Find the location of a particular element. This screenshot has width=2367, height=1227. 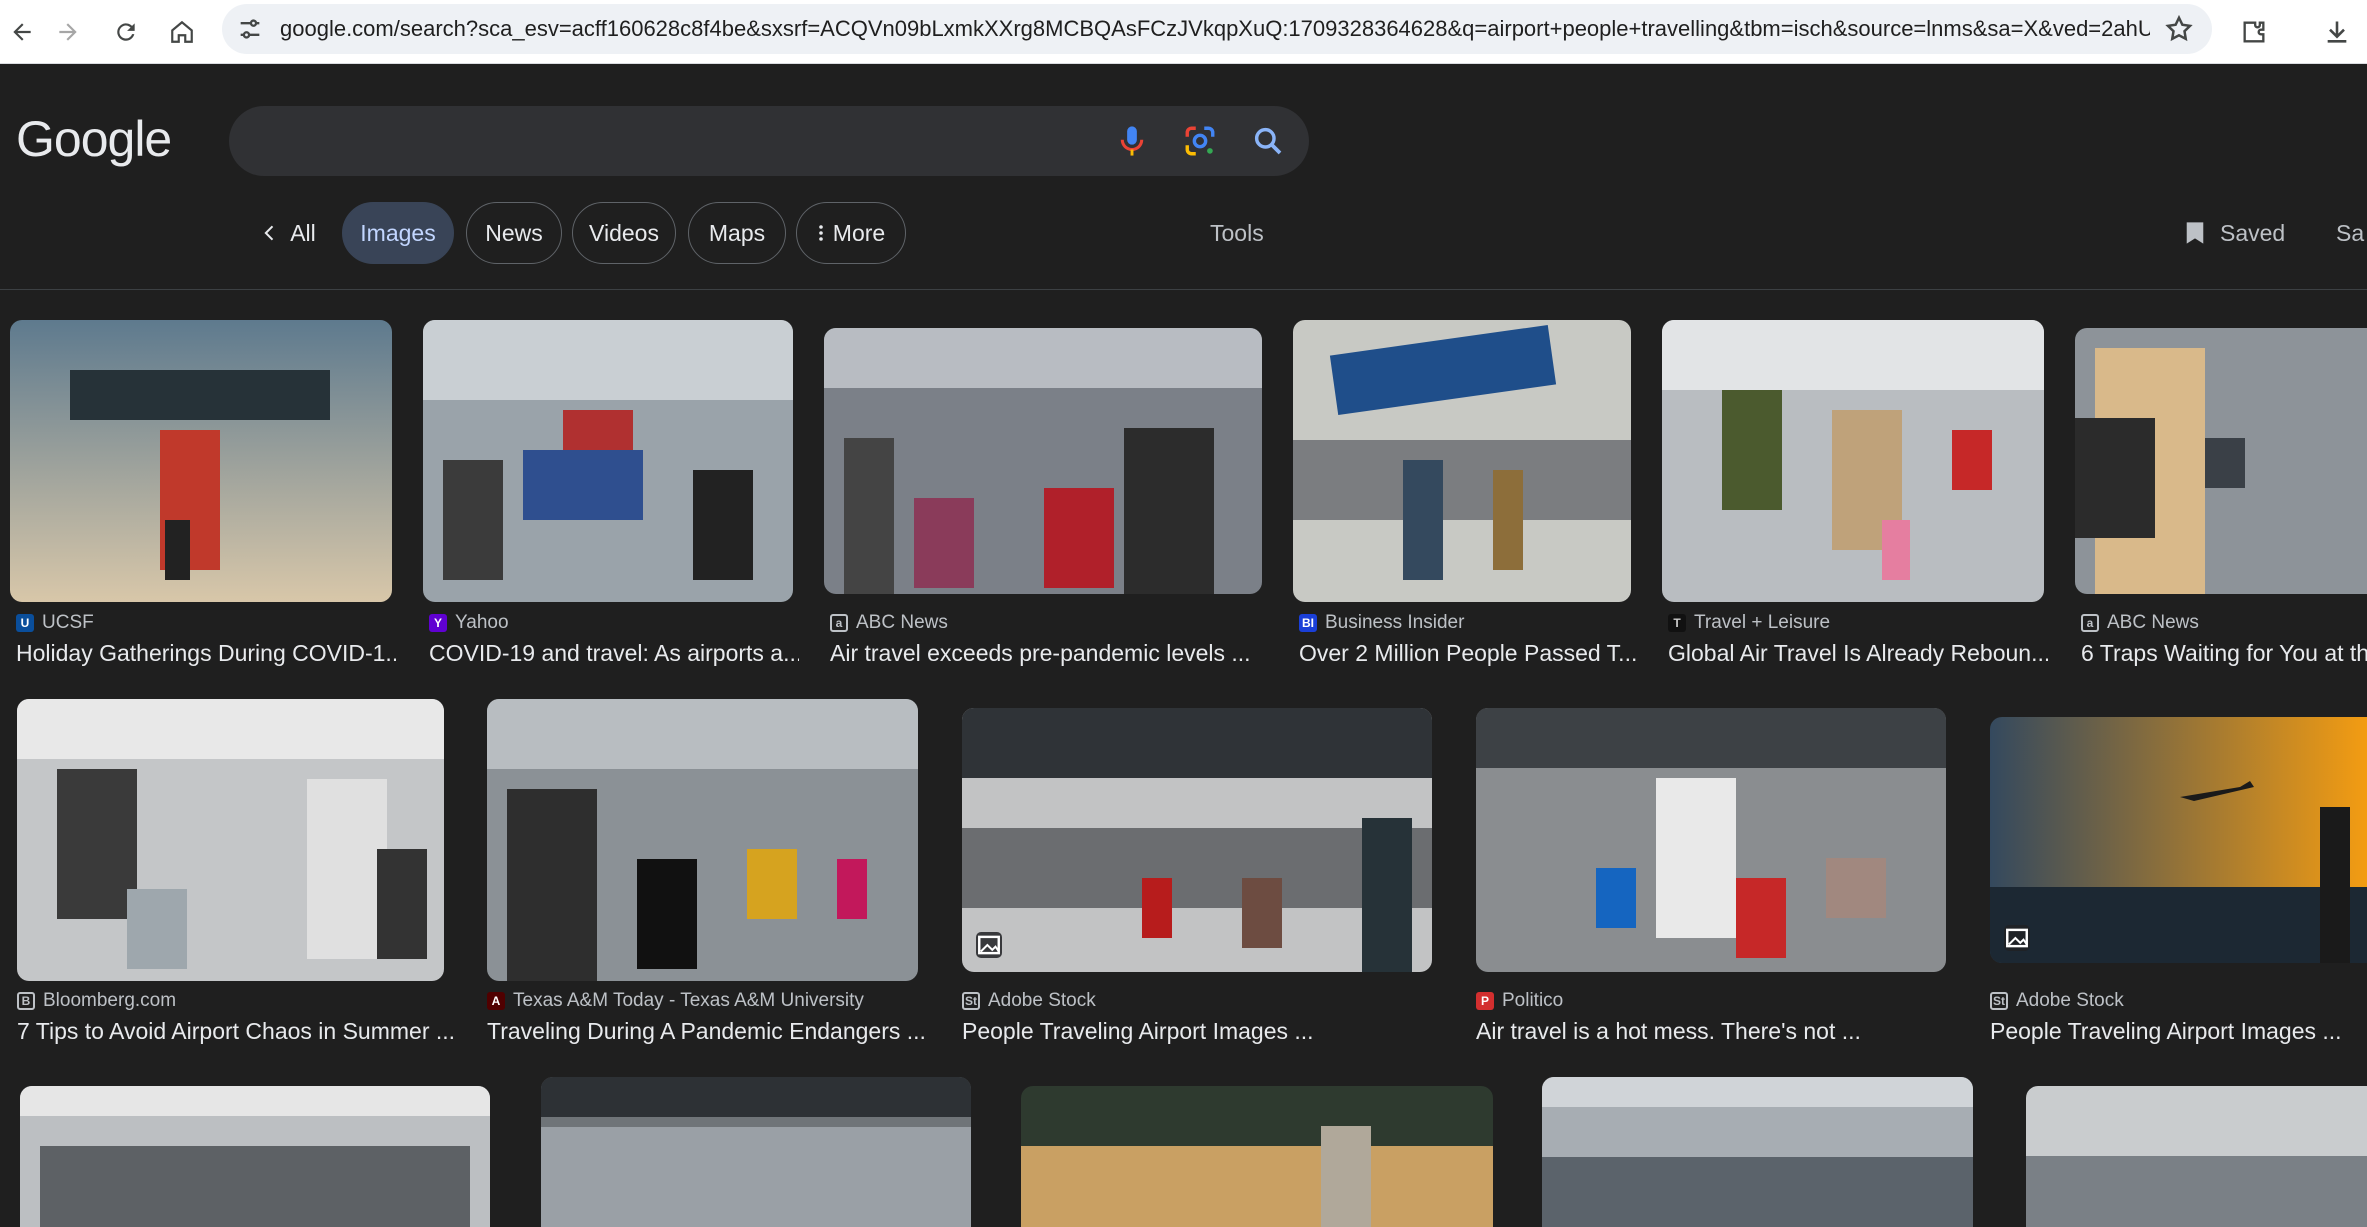

lens-search-button is located at coordinates (1200, 141).